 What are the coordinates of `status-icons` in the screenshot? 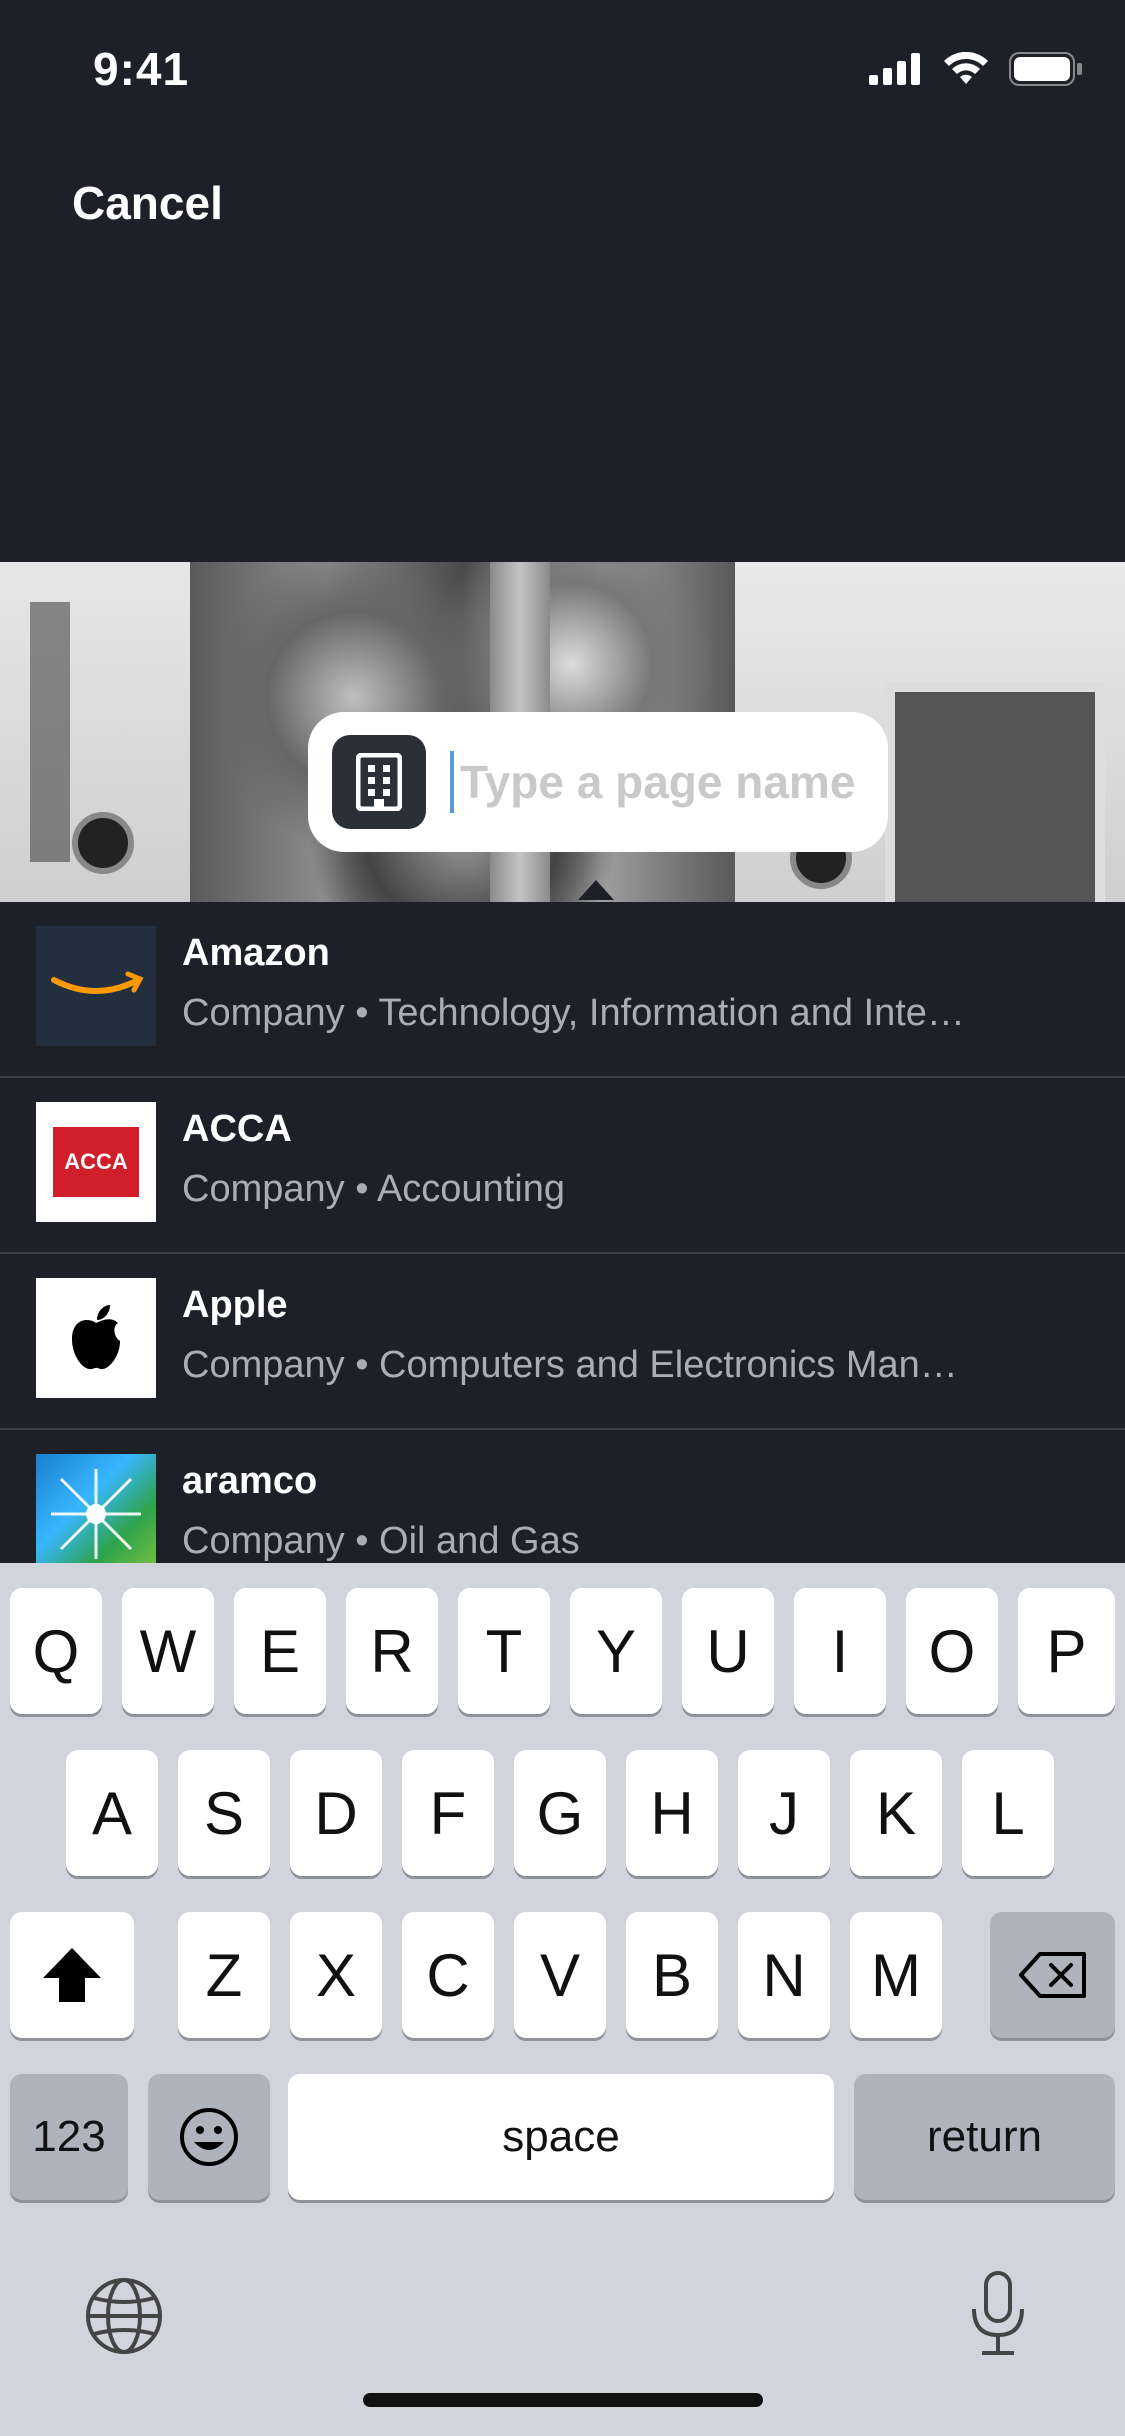 It's located at (976, 69).